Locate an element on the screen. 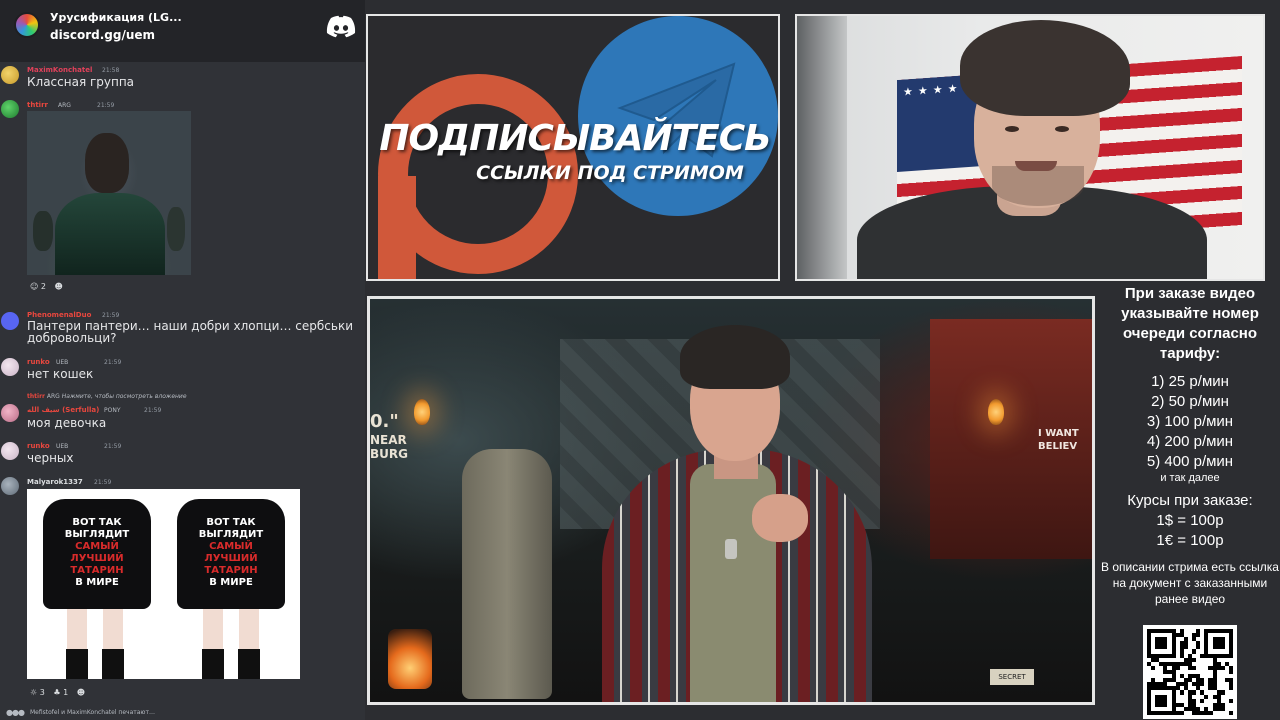 This screenshot has height=720, width=1280. reaction-face-emoji: ☺ 2 is located at coordinates (38, 286).